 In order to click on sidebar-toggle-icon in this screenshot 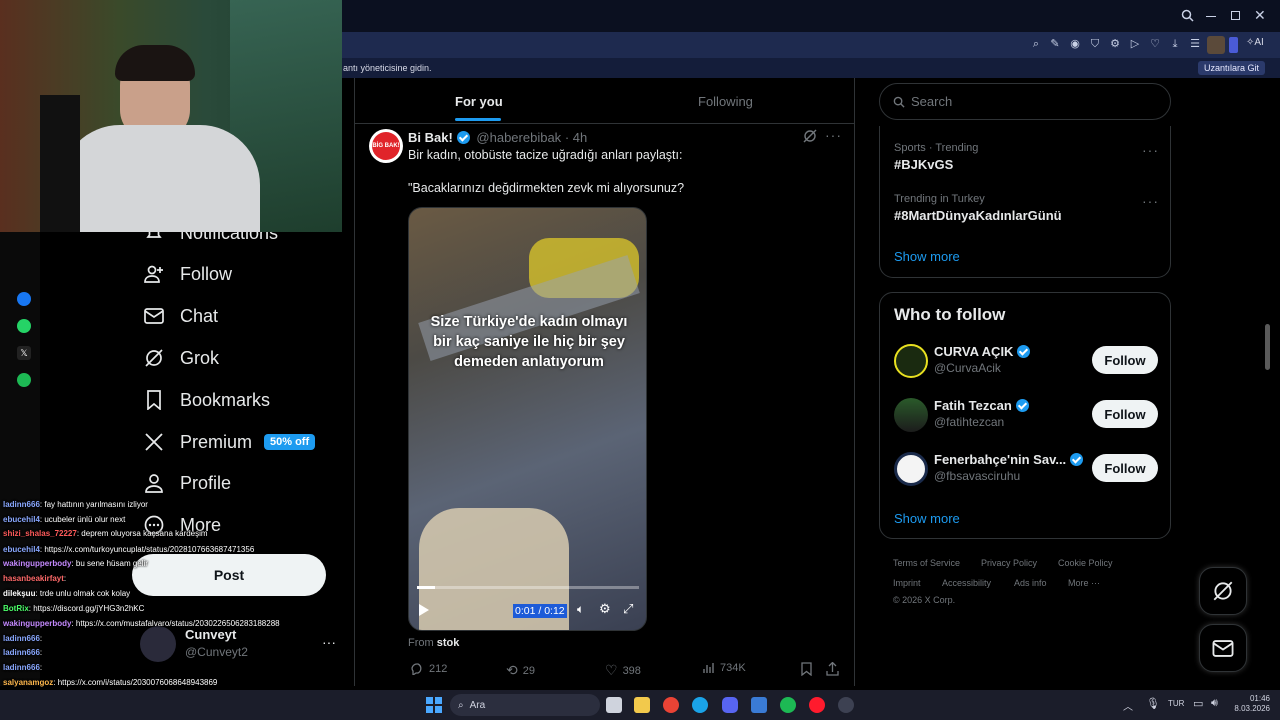, I will do `click(1233, 45)`.